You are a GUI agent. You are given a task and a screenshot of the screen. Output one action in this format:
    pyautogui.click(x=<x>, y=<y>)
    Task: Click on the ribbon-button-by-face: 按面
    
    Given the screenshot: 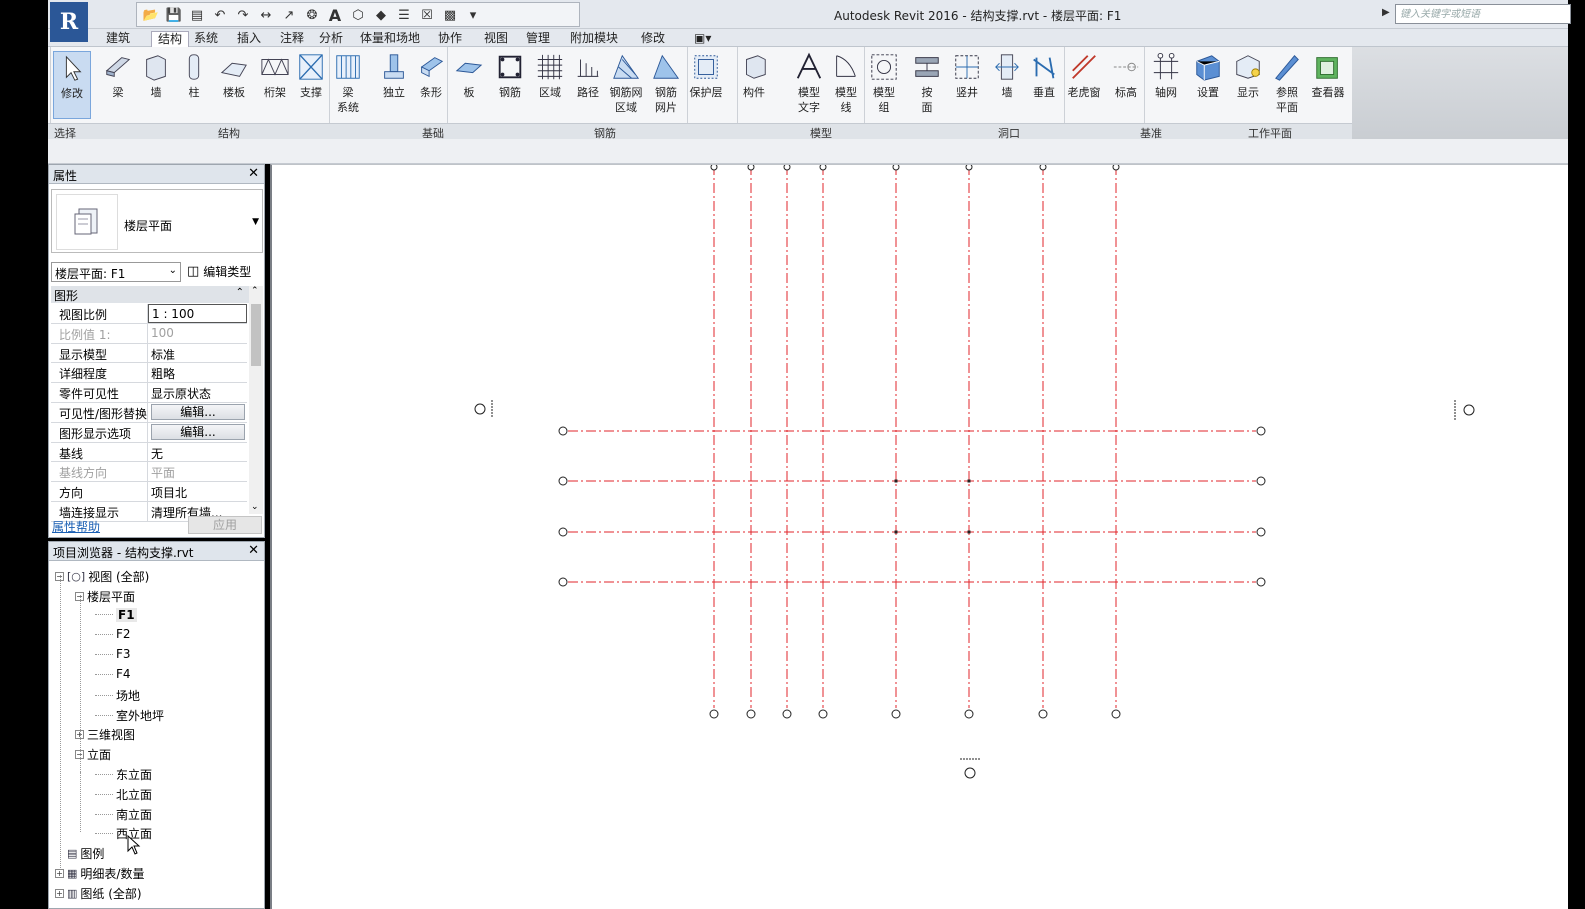 What is the action you would take?
    pyautogui.click(x=927, y=83)
    